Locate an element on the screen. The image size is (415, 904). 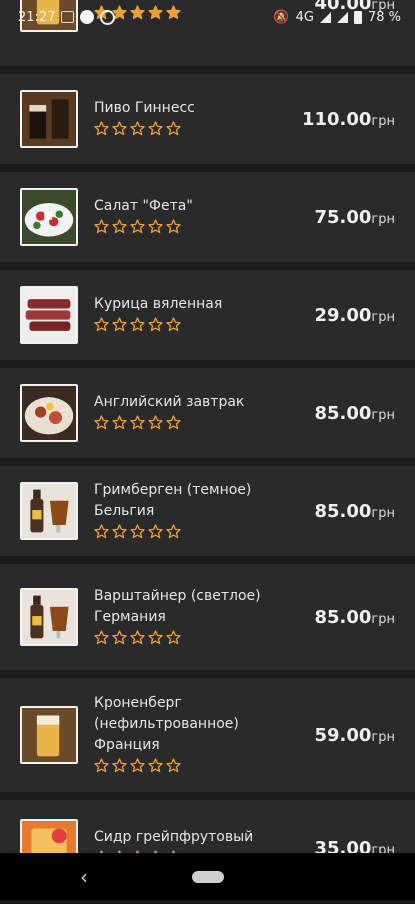
price-amount: 29.00 is located at coordinates (343, 315).